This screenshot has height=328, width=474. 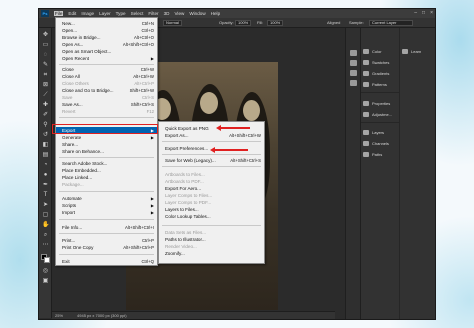 I want to click on menu-help: Help, so click(x=215, y=13).